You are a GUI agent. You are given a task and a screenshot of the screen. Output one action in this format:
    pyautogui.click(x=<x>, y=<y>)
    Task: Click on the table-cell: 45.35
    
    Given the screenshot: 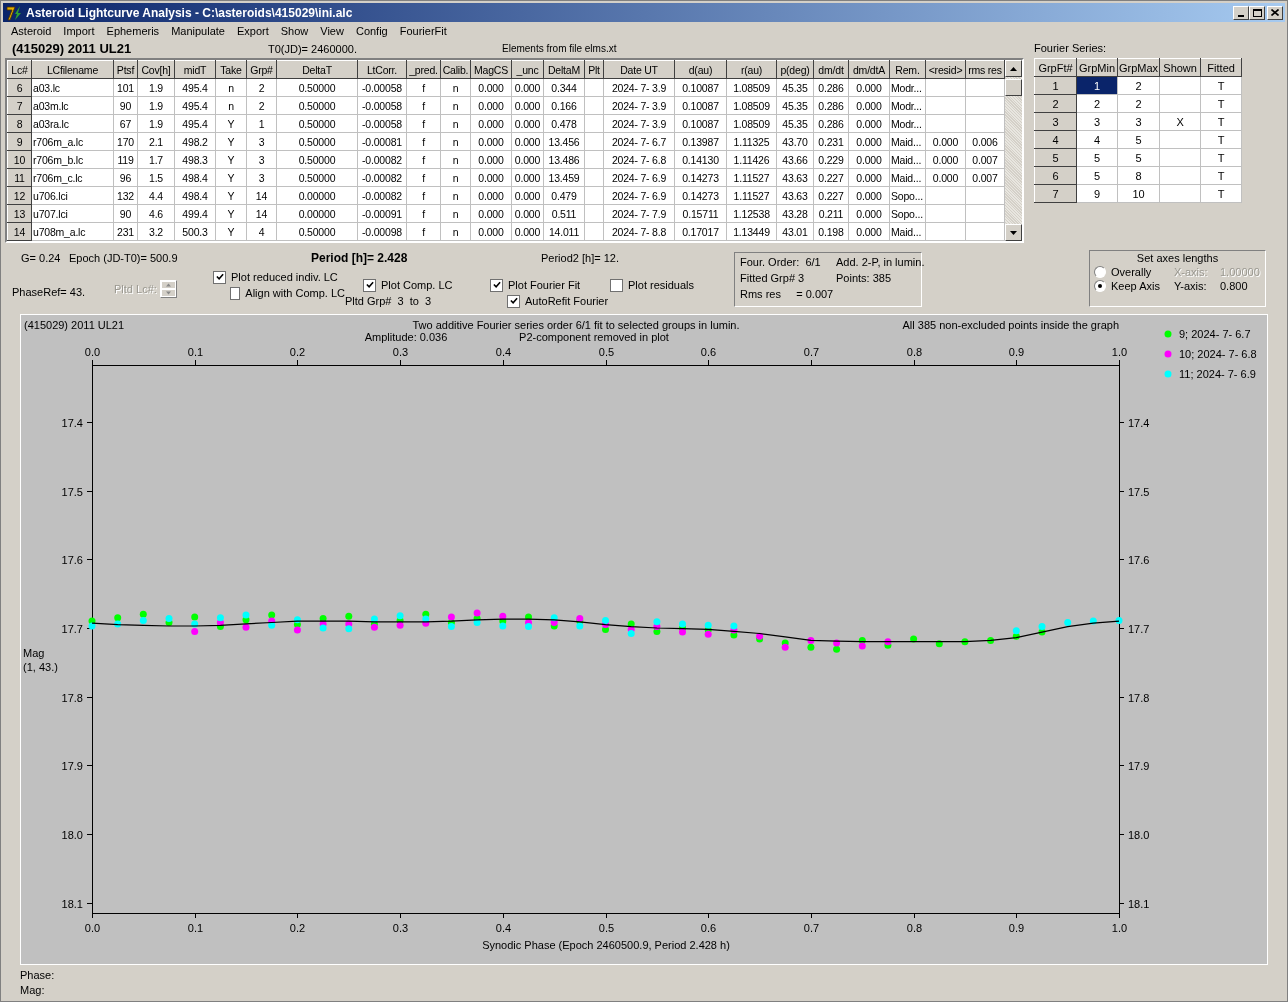 What is the action you would take?
    pyautogui.click(x=795, y=123)
    